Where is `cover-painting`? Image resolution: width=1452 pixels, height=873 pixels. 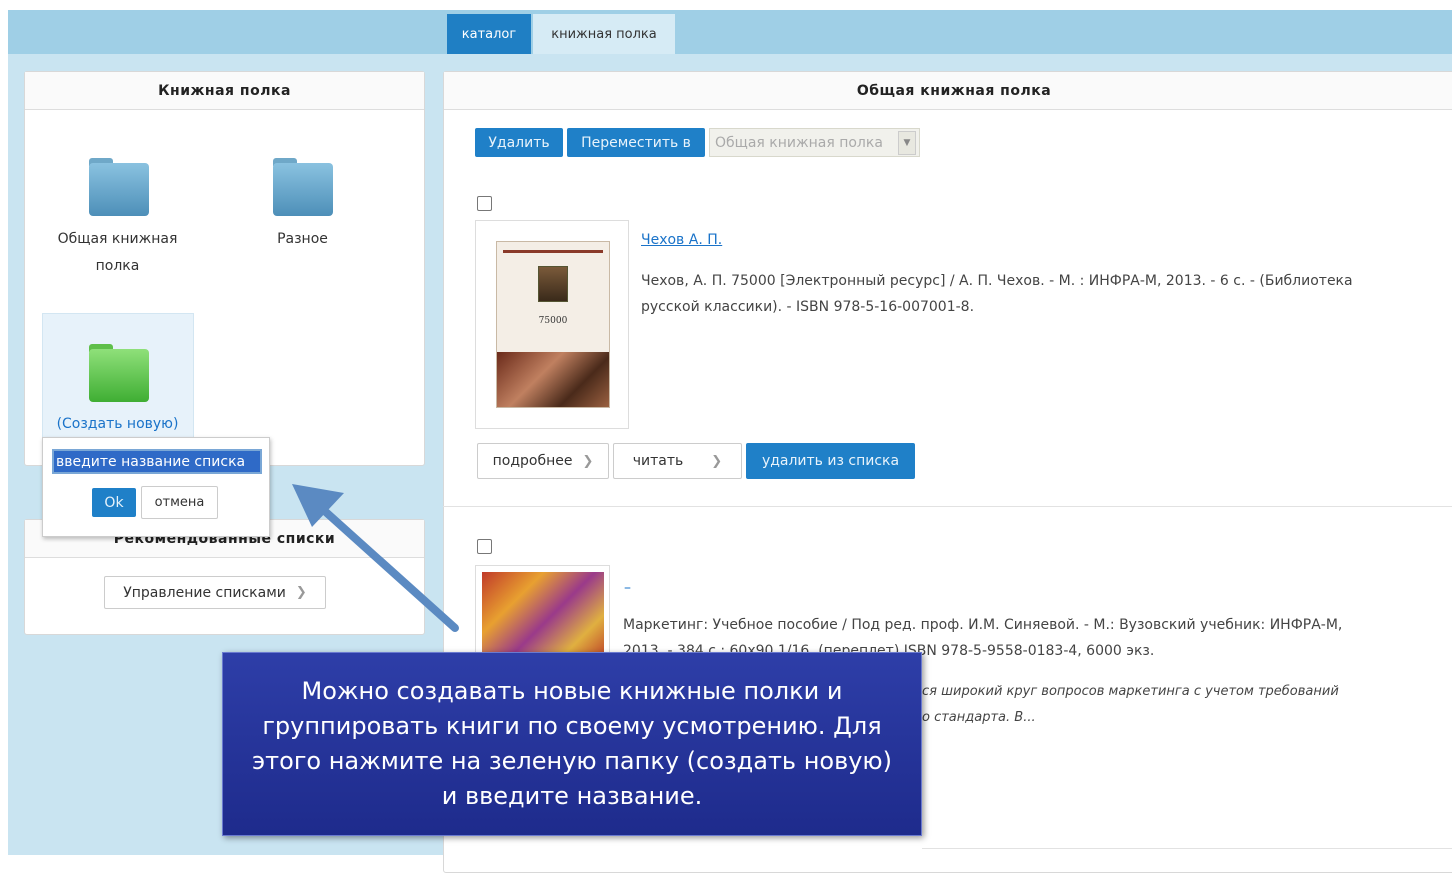 cover-painting is located at coordinates (553, 379).